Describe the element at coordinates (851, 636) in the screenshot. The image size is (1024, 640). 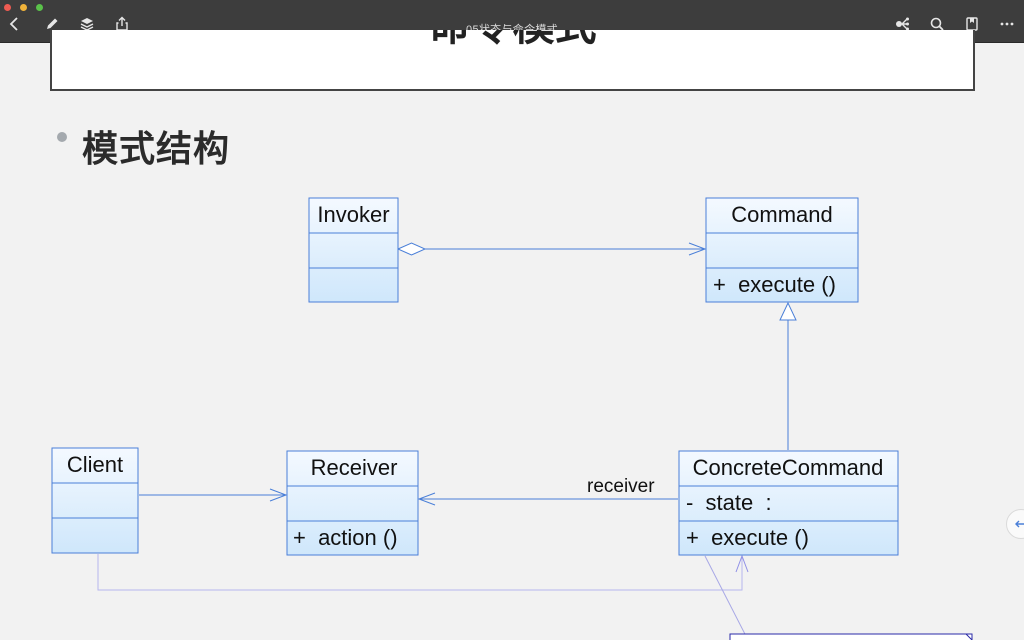
I see `note-box` at that location.